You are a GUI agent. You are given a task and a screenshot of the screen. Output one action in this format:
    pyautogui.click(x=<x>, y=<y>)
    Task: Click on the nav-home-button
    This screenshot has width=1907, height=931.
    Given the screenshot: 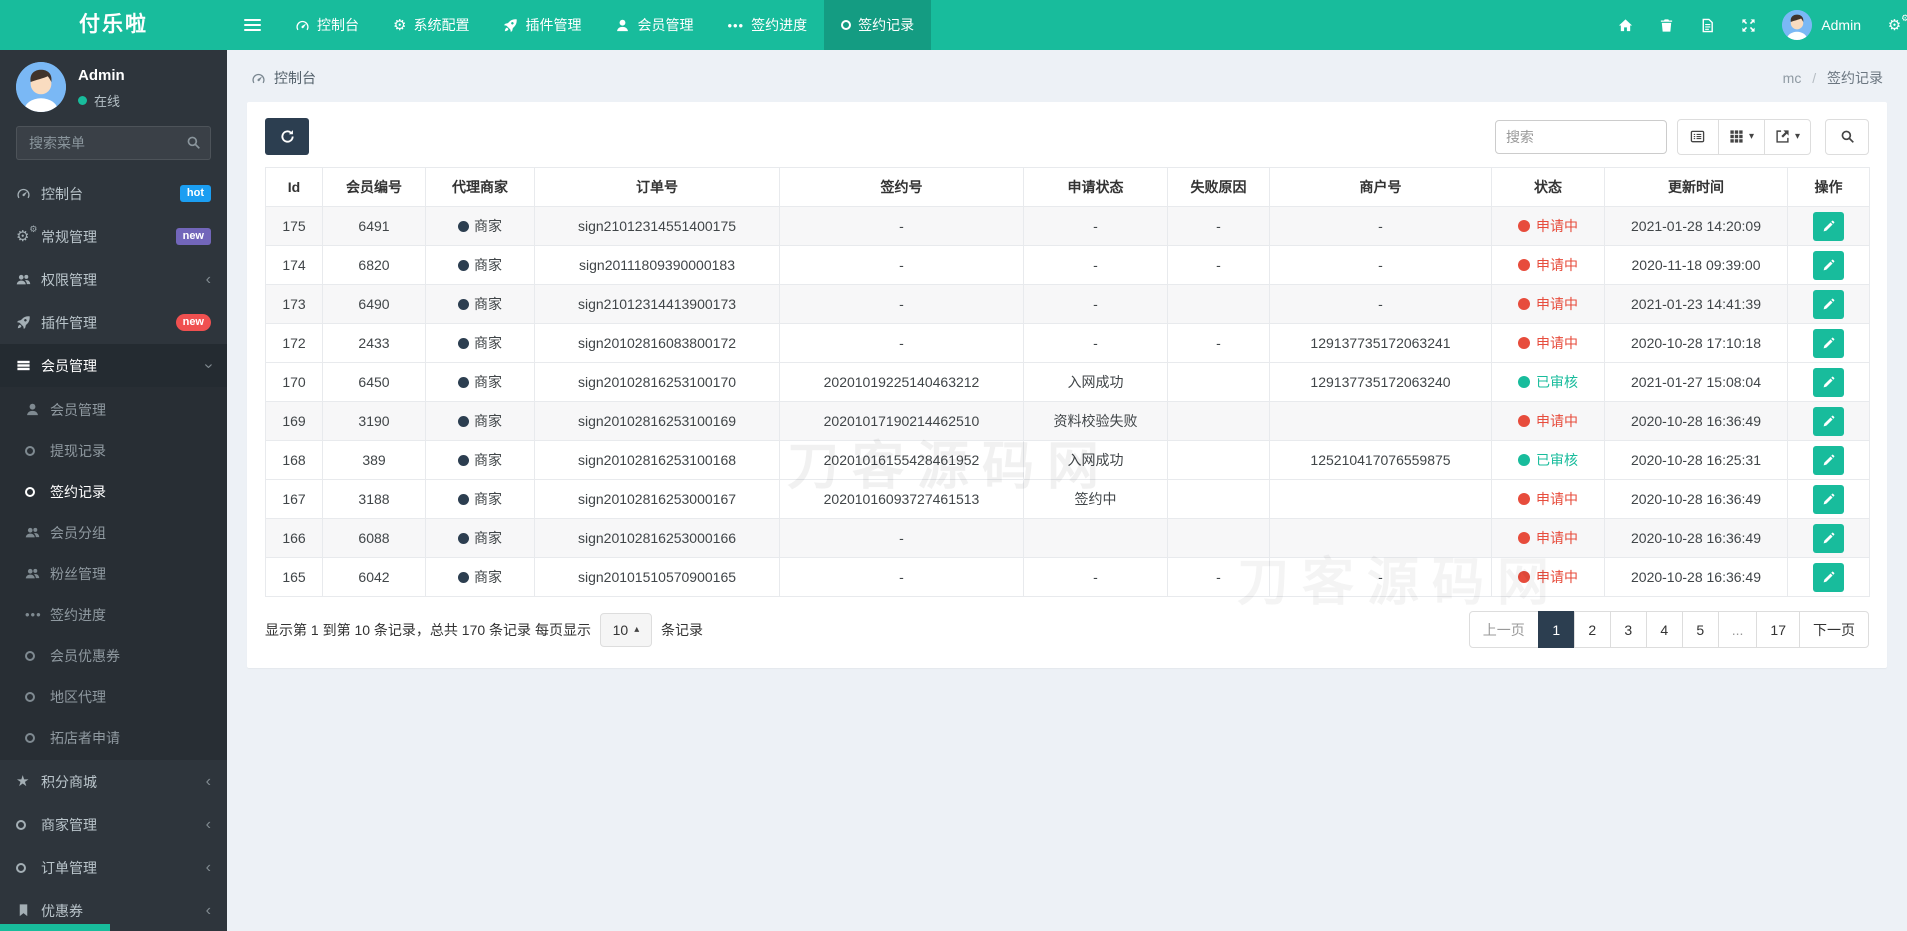 What is the action you would take?
    pyautogui.click(x=1625, y=25)
    